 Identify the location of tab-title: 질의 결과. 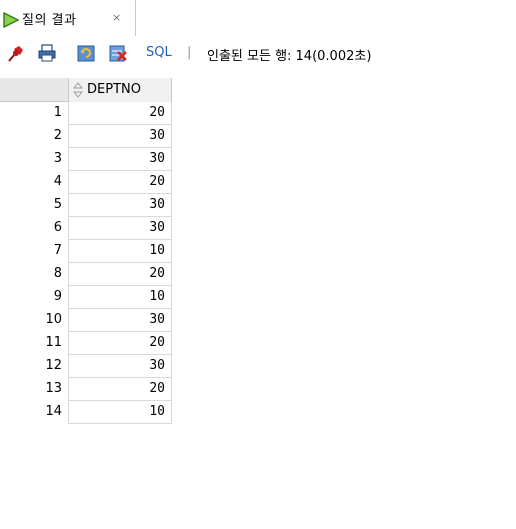
(49, 20).